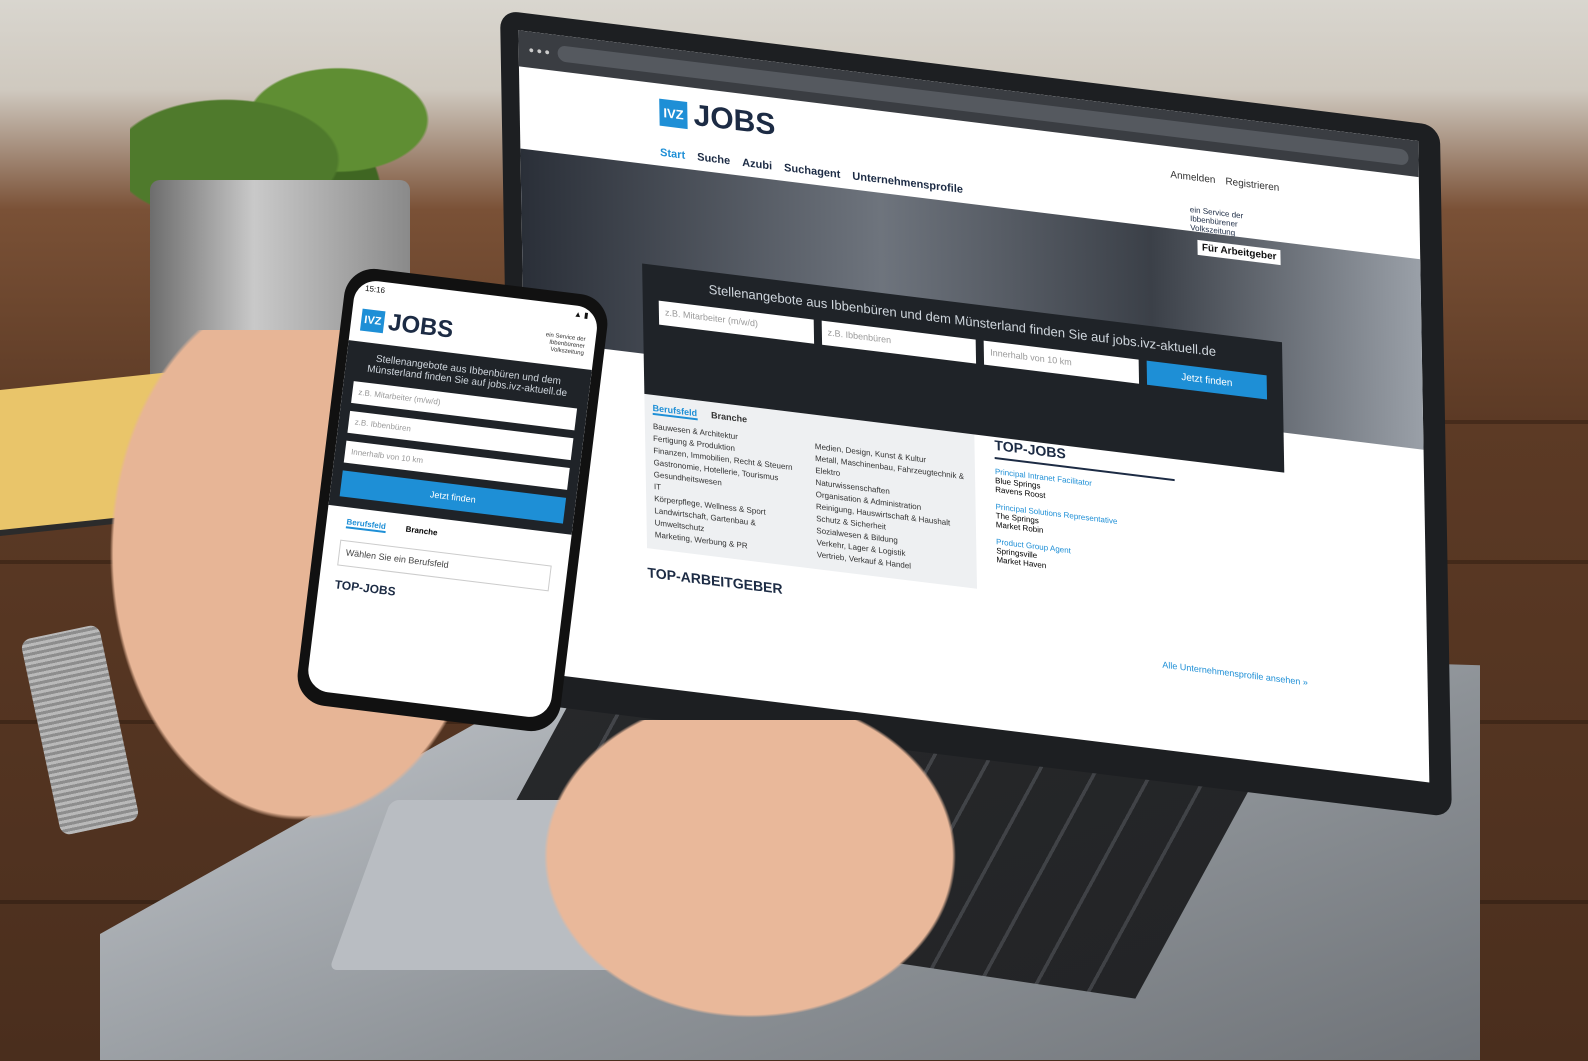  I want to click on nav-suchagent: Suchagent, so click(812, 171).